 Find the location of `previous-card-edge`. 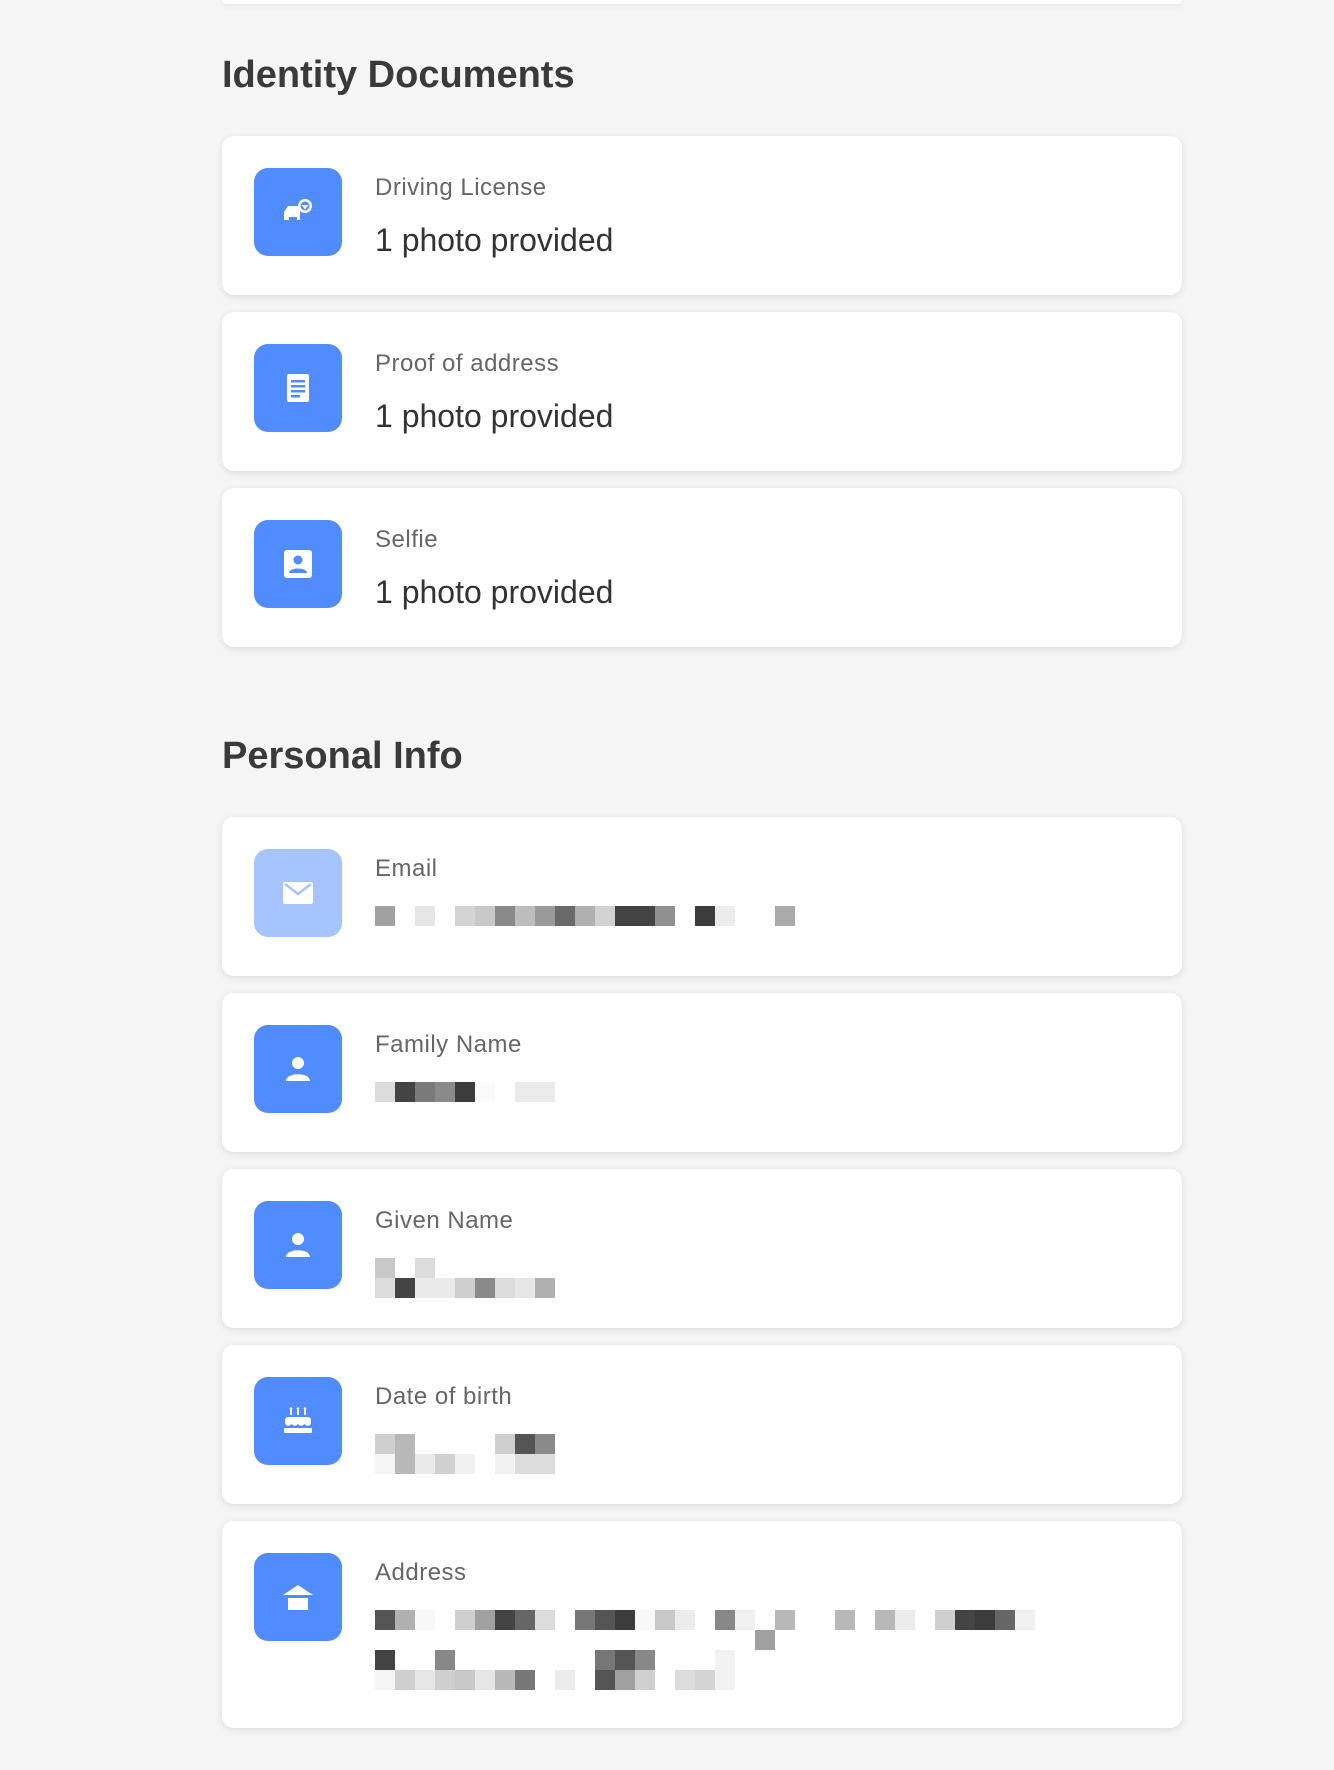

previous-card-edge is located at coordinates (702, 2).